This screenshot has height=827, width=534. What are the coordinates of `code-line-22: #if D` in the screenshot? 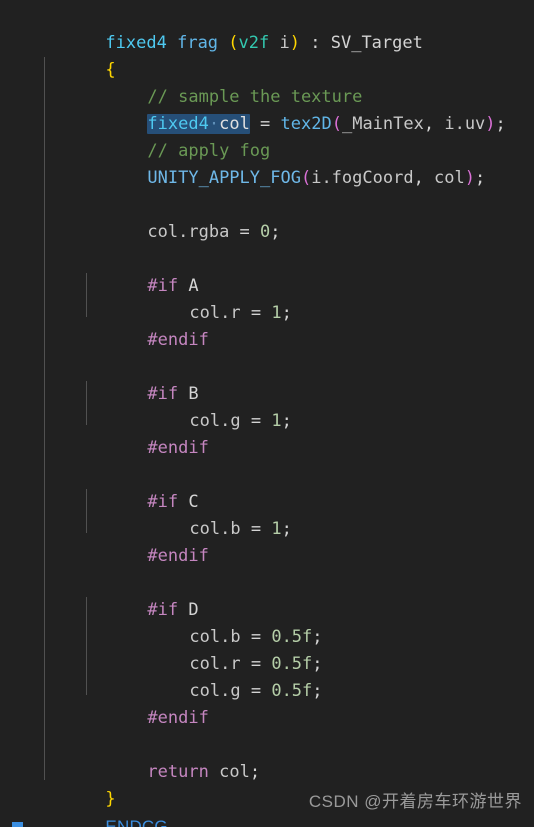 It's located at (267, 595).